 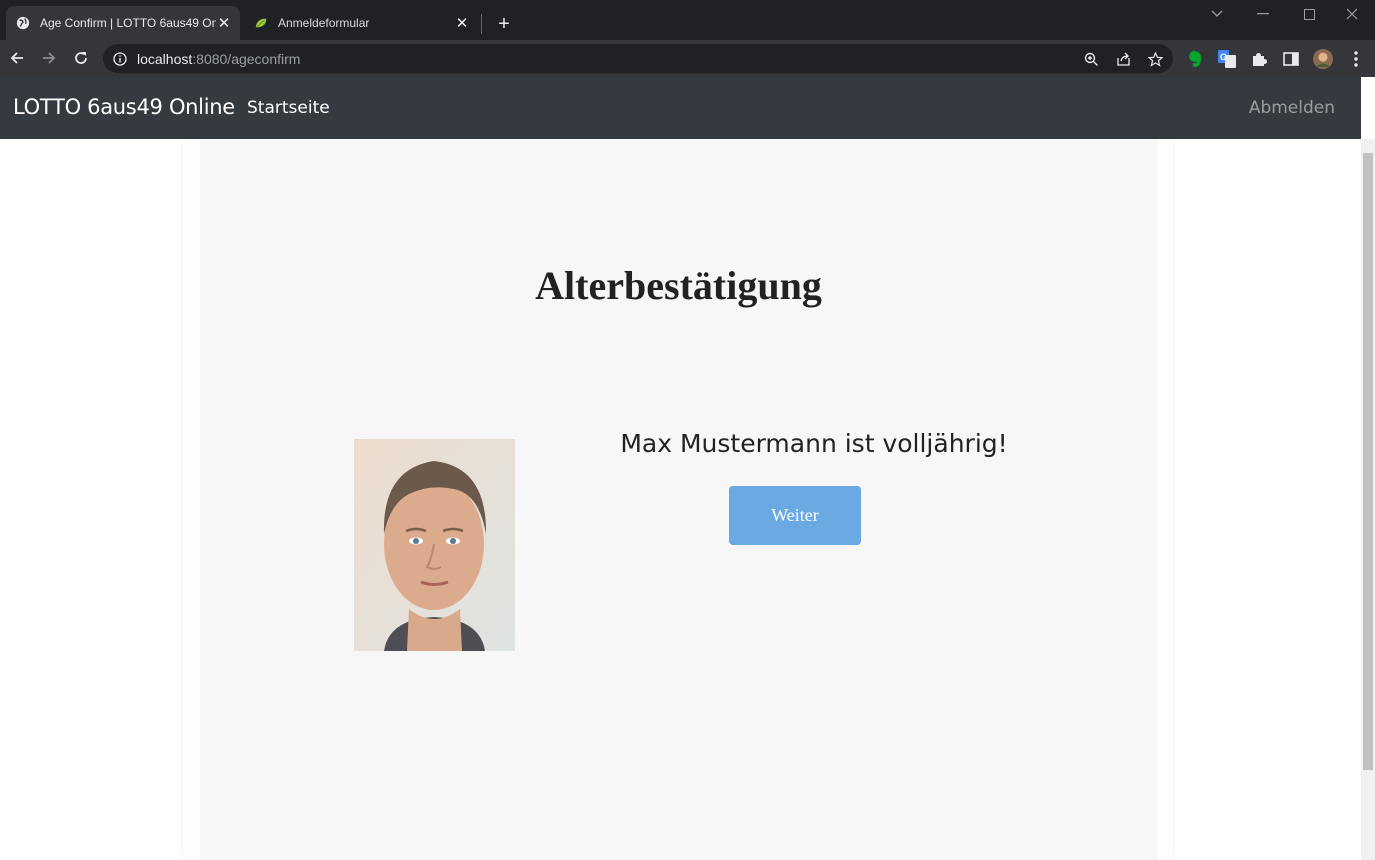 I want to click on maximize-icon, so click(x=1309, y=14).